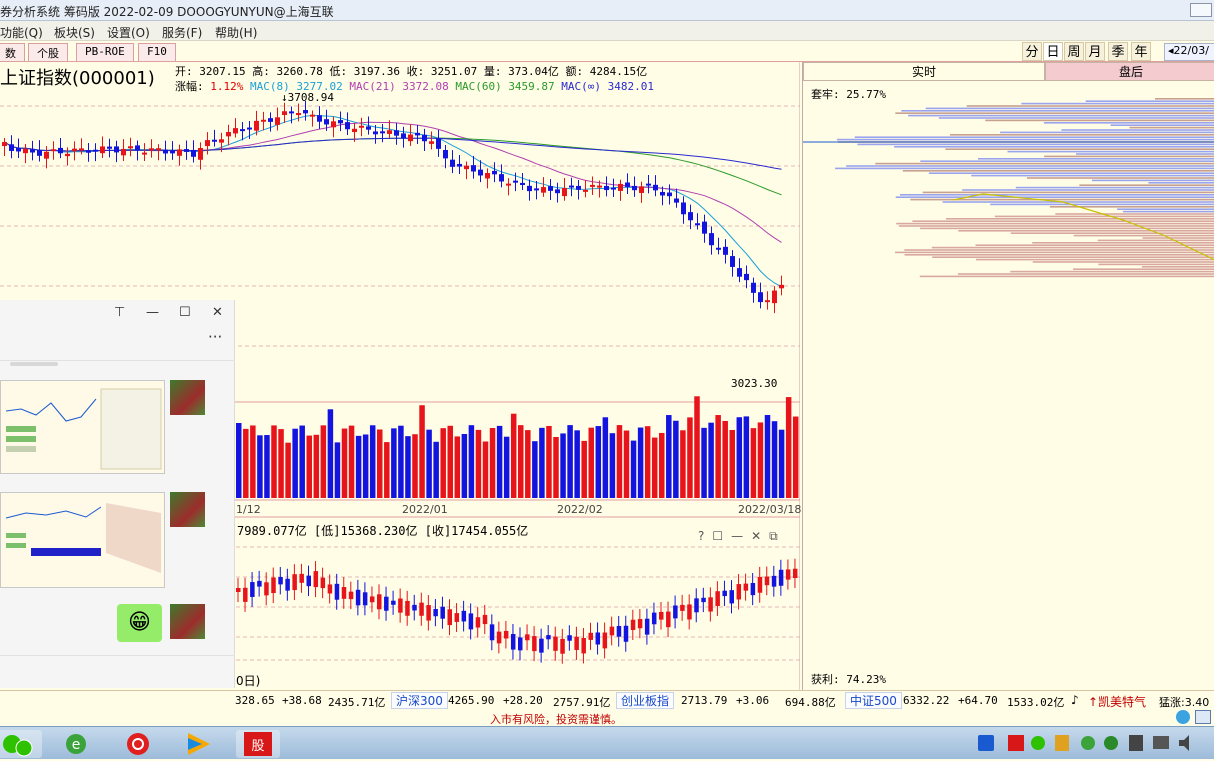  What do you see at coordinates (74, 32) in the screenshot?
I see `menu-sector: 板块(S)` at bounding box center [74, 32].